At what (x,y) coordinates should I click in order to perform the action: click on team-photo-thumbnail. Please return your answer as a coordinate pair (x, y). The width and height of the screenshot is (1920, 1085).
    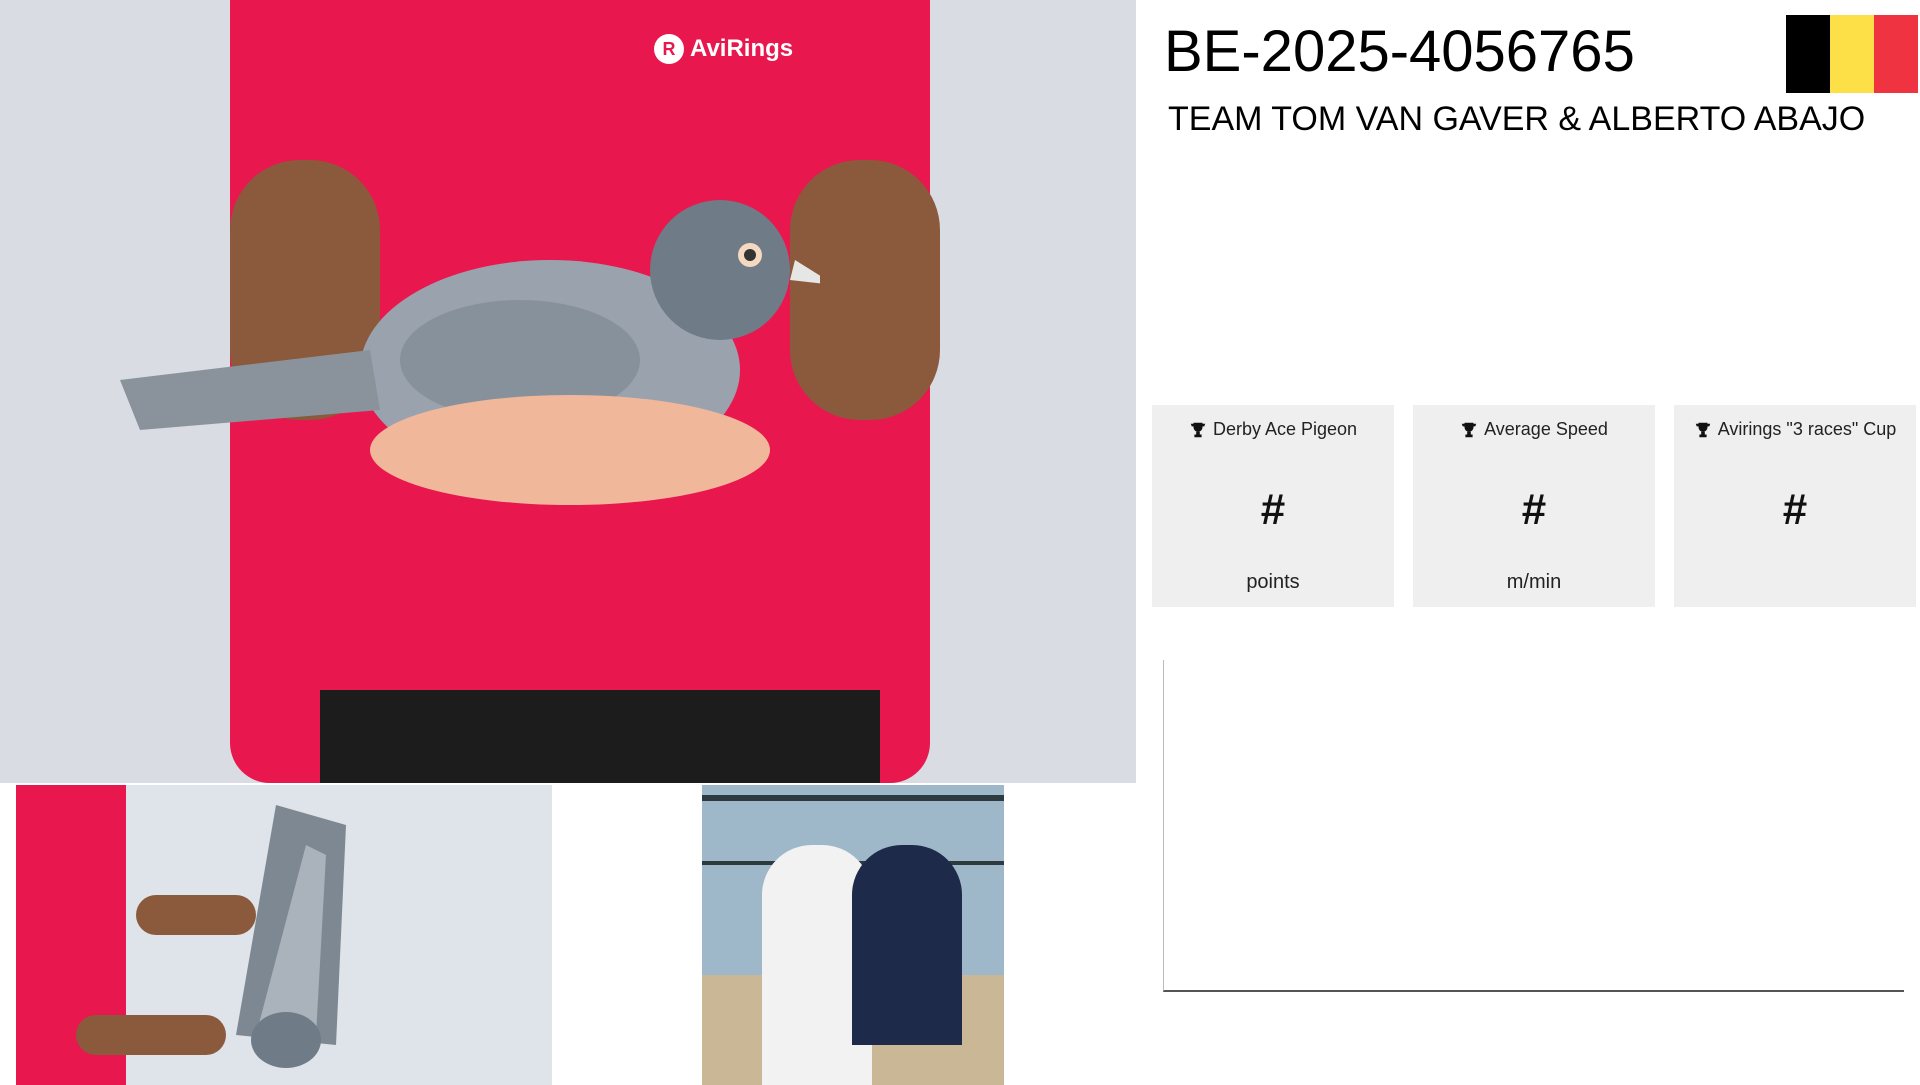
    Looking at the image, I should click on (853, 935).